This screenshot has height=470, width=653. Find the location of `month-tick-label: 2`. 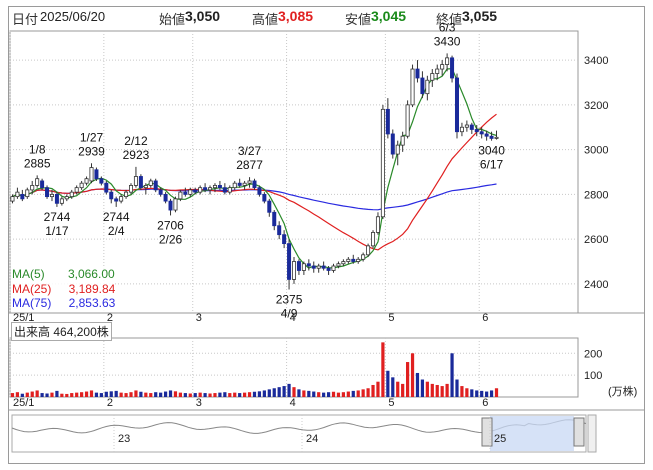

month-tick-label: 2 is located at coordinates (110, 403).